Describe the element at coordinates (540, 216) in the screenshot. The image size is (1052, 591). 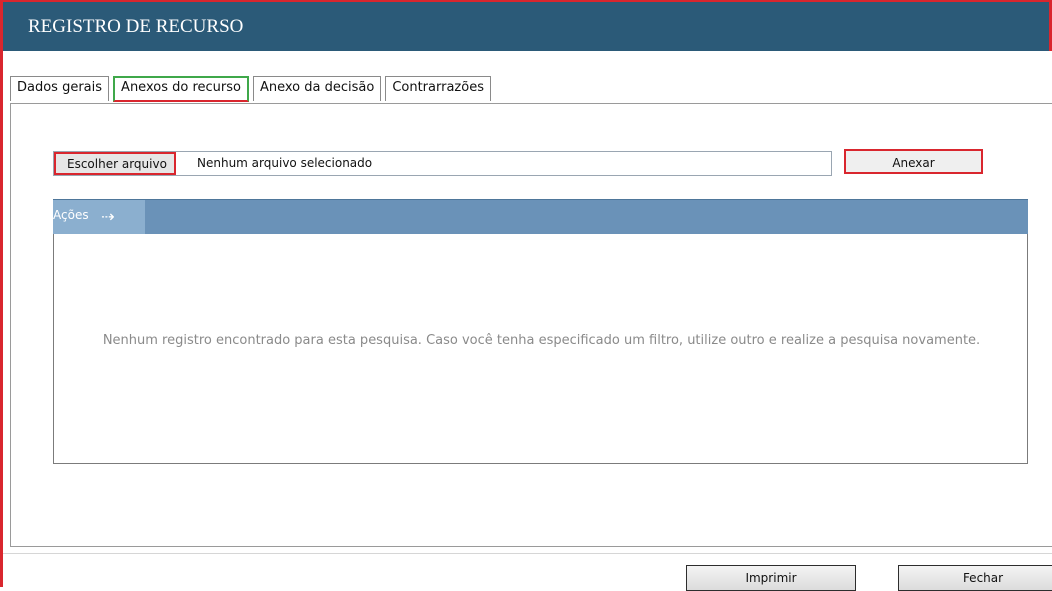
I see `grid-header: Ações ⇢` at that location.